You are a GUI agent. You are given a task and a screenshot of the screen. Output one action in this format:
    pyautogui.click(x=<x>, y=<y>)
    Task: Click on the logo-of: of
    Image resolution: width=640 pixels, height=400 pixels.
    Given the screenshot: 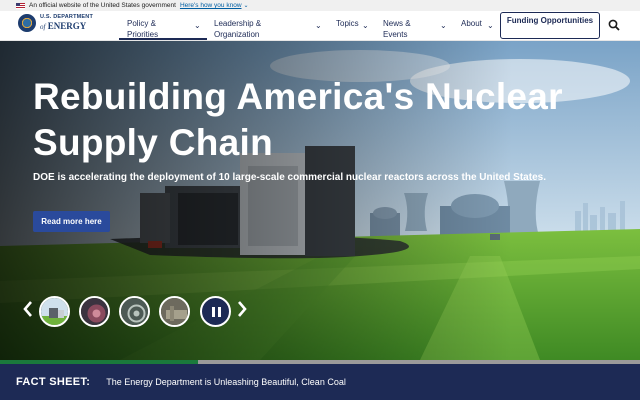 What is the action you would take?
    pyautogui.click(x=43, y=26)
    